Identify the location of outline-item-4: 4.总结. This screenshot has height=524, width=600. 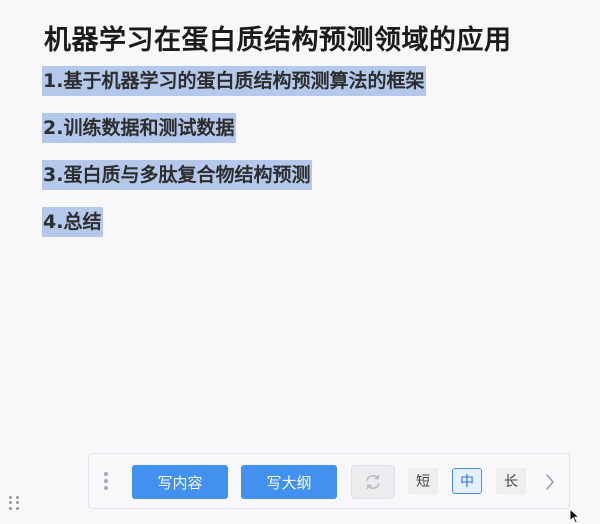
(73, 222).